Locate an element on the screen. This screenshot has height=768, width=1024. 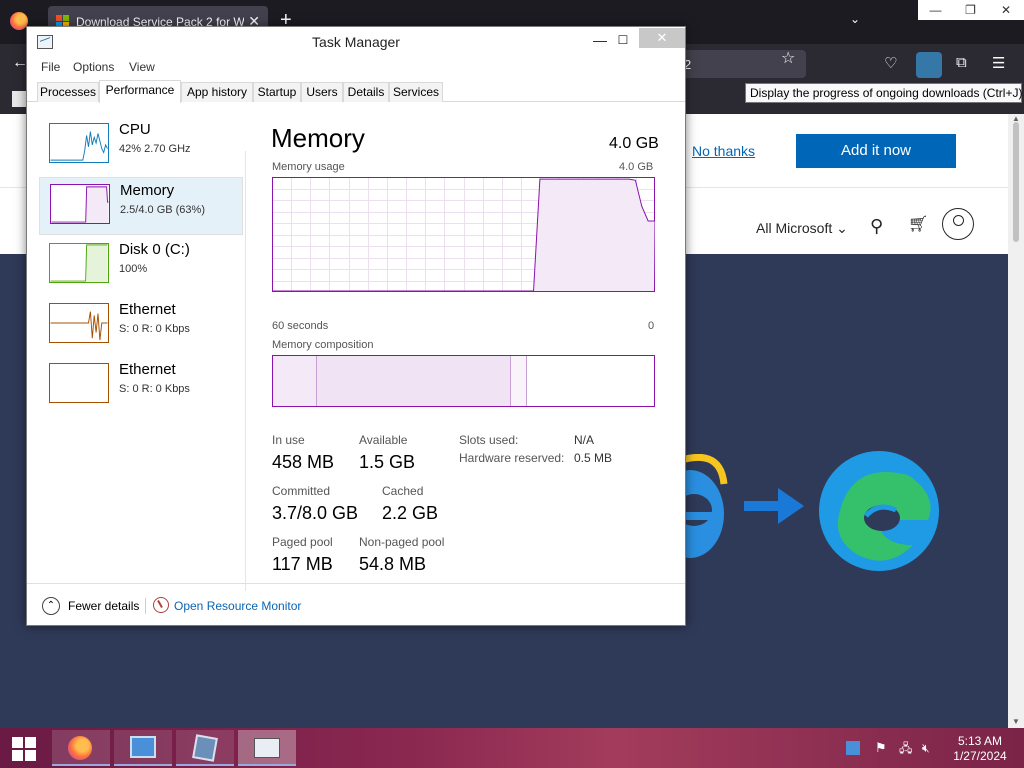
tab-users: Users is located at coordinates (322, 92).